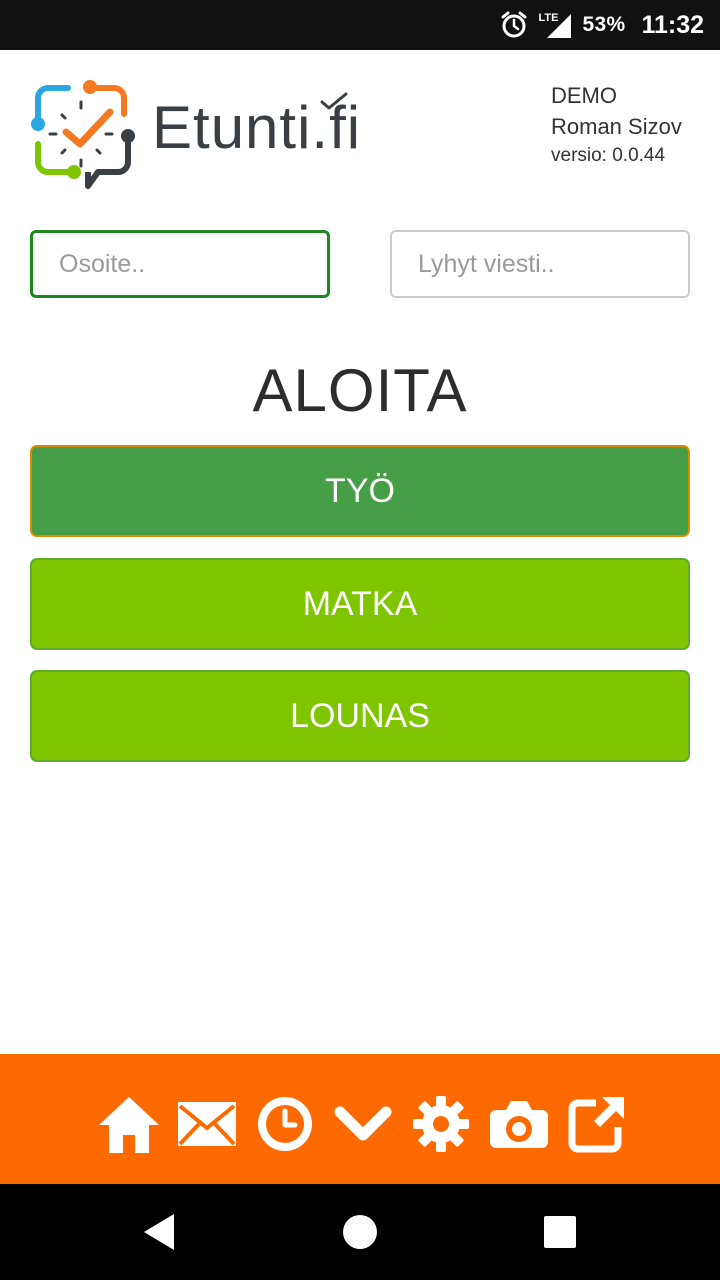  I want to click on section-title: ALOITA, so click(360, 390).